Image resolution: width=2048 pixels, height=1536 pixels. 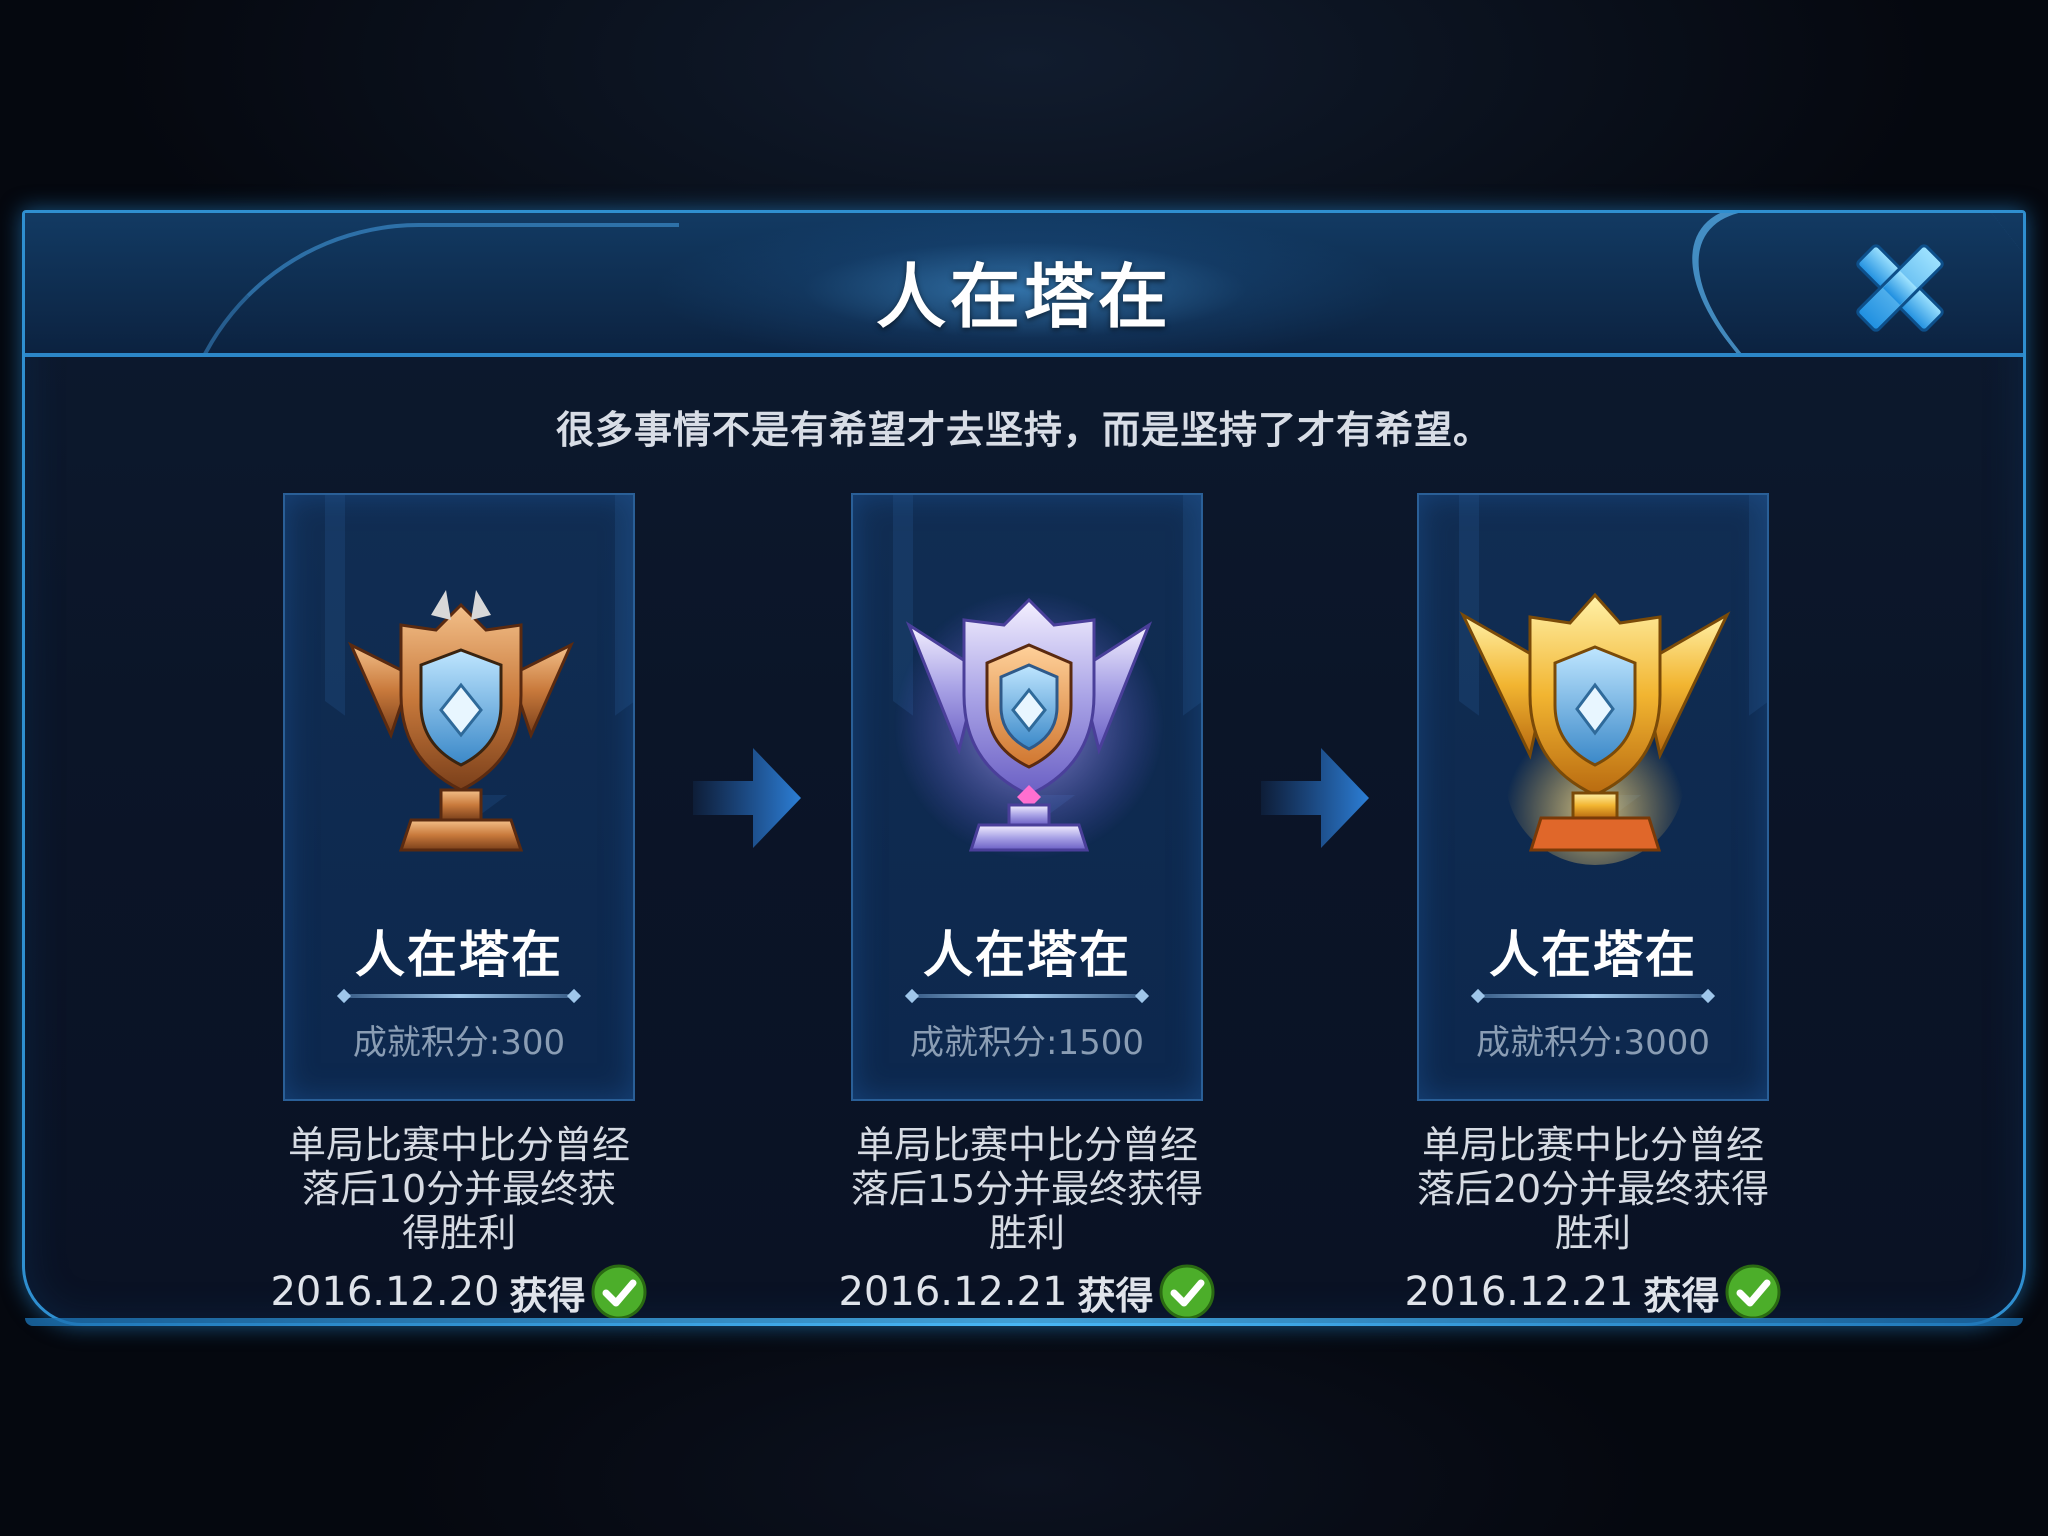 What do you see at coordinates (458, 1189) in the screenshot?
I see `tier-description: 单局比赛中比分曾经 落后10分并最终获 得胜利` at bounding box center [458, 1189].